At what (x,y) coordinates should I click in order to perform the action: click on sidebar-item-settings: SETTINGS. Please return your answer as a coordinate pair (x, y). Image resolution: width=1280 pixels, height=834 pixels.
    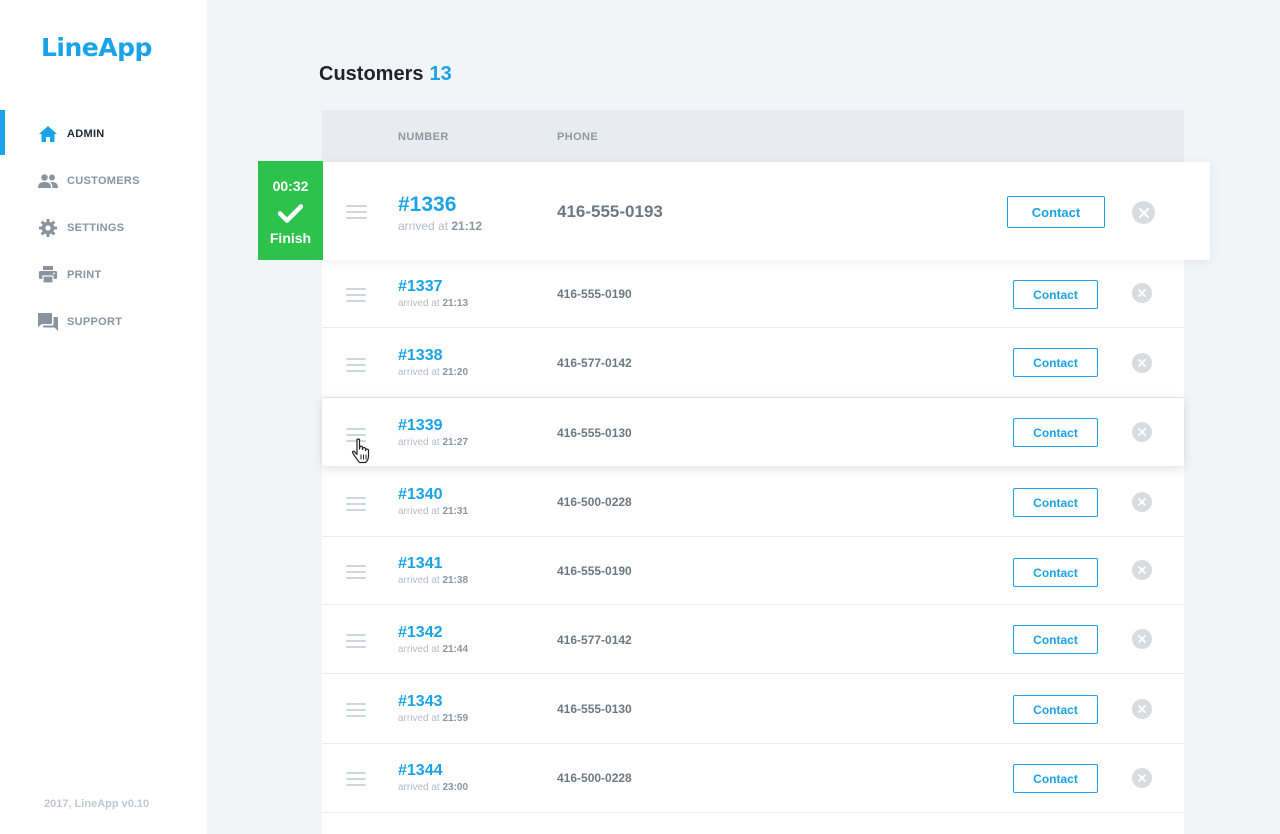
    Looking at the image, I should click on (103, 227).